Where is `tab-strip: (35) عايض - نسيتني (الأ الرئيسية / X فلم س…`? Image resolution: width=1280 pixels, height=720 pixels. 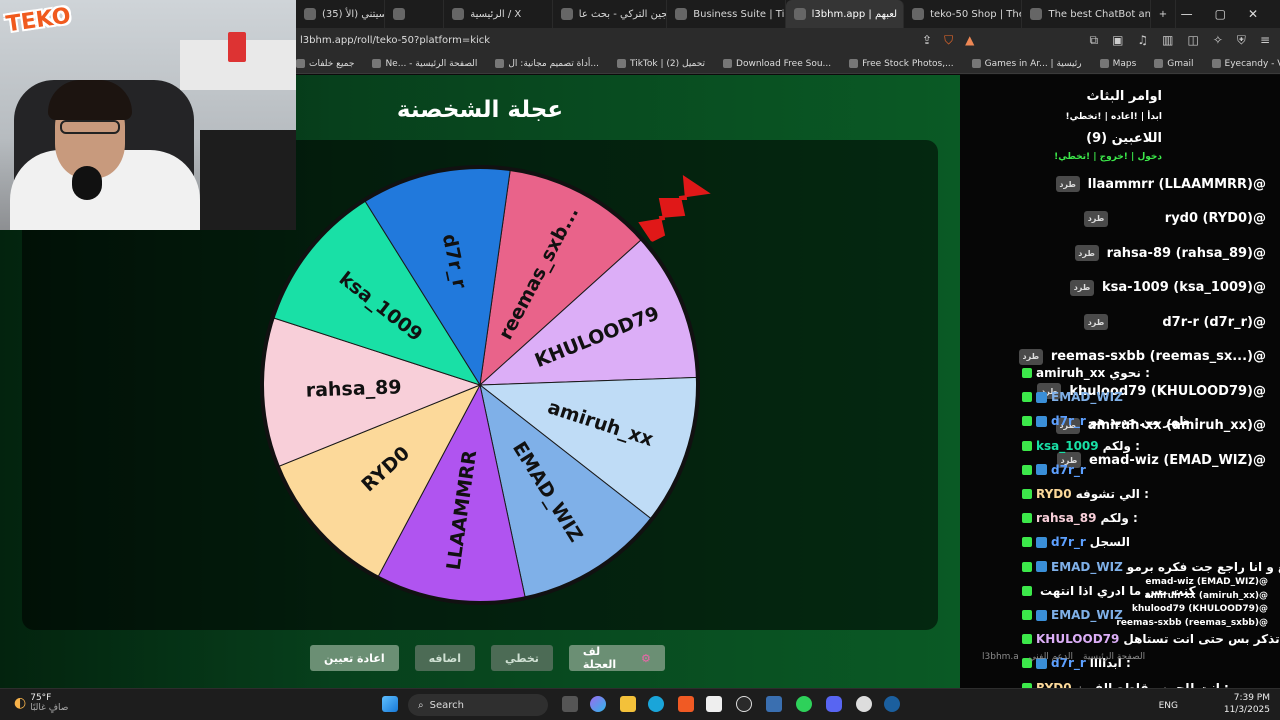 tab-strip: (35) عايض - نسيتني (الأ الرئيسية / X فلم س… is located at coordinates (736, 14).